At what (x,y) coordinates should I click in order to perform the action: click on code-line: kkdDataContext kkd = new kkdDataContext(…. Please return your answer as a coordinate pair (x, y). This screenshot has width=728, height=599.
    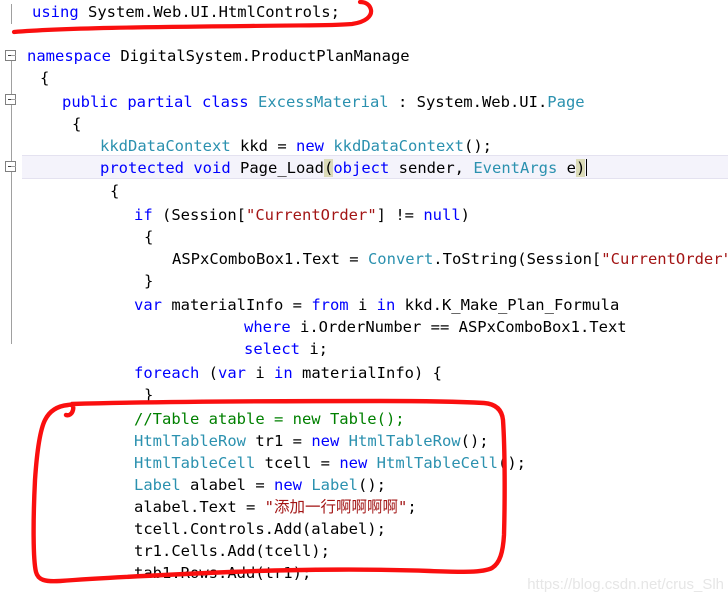
    Looking at the image, I should click on (296, 146).